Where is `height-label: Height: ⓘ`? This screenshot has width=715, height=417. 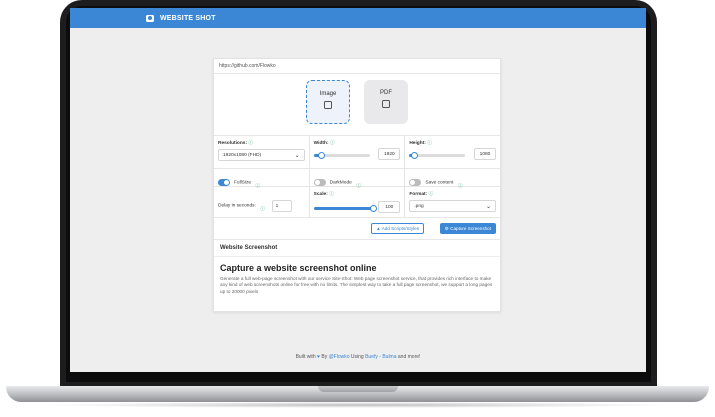 height-label: Height: ⓘ is located at coordinates (421, 143).